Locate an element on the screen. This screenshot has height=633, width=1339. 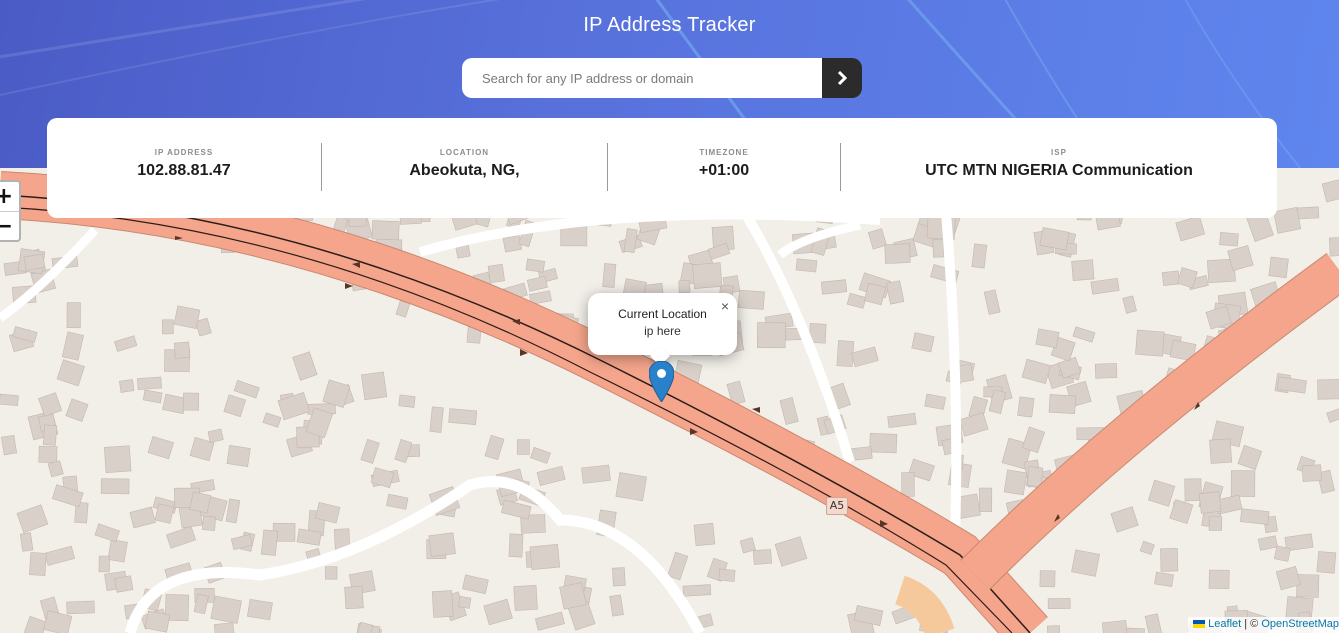
leaflet-link: Leaflet is located at coordinates (1224, 624).